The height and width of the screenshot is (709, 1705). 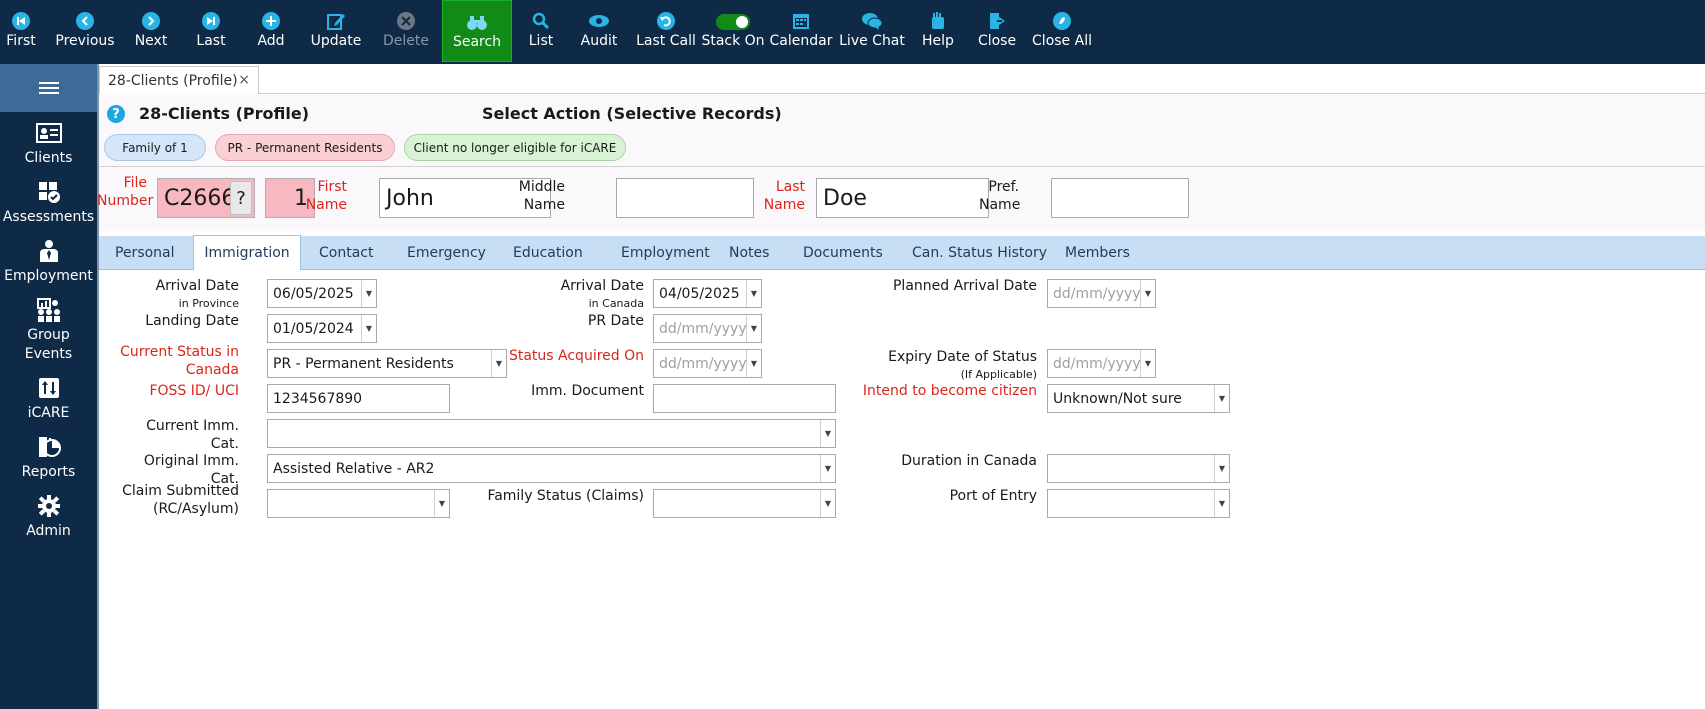 I want to click on hamburger-icon, so click(x=48, y=88).